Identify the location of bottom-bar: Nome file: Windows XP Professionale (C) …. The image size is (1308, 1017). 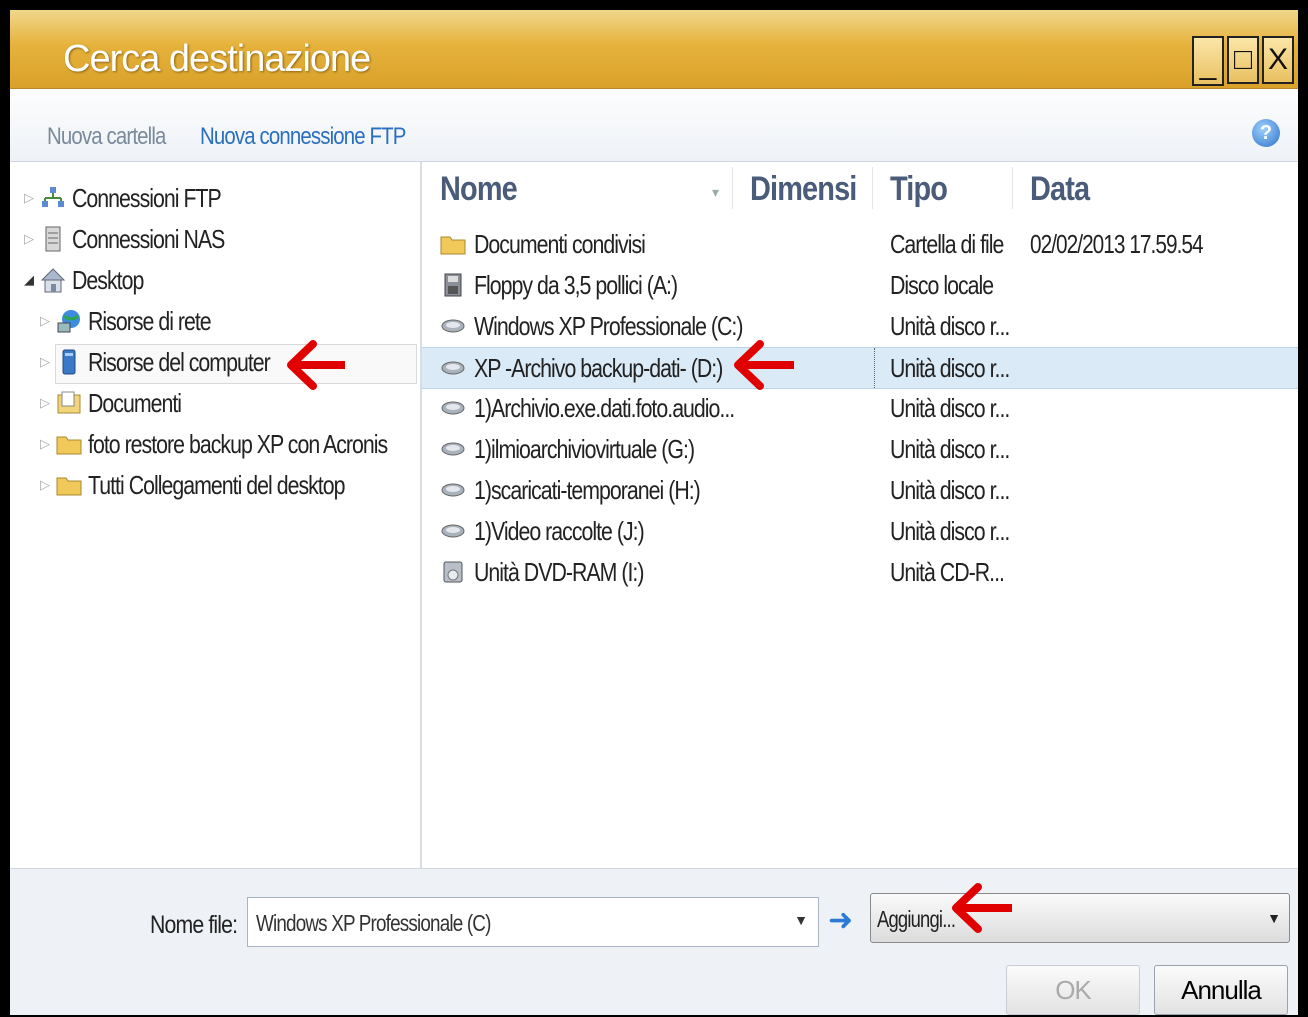
(654, 941).